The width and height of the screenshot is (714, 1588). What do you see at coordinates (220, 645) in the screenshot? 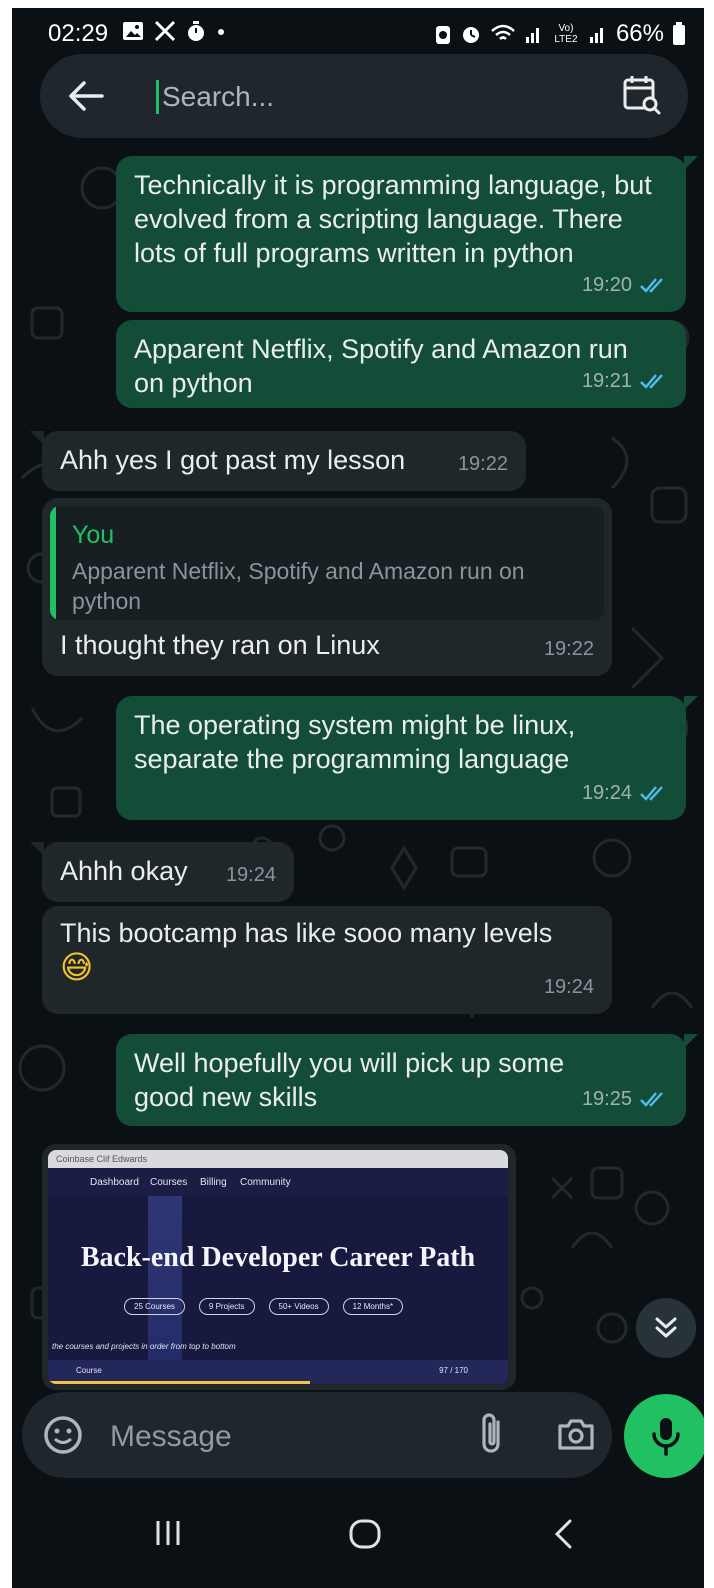
I see `message-text: I thought they ran on Linux` at bounding box center [220, 645].